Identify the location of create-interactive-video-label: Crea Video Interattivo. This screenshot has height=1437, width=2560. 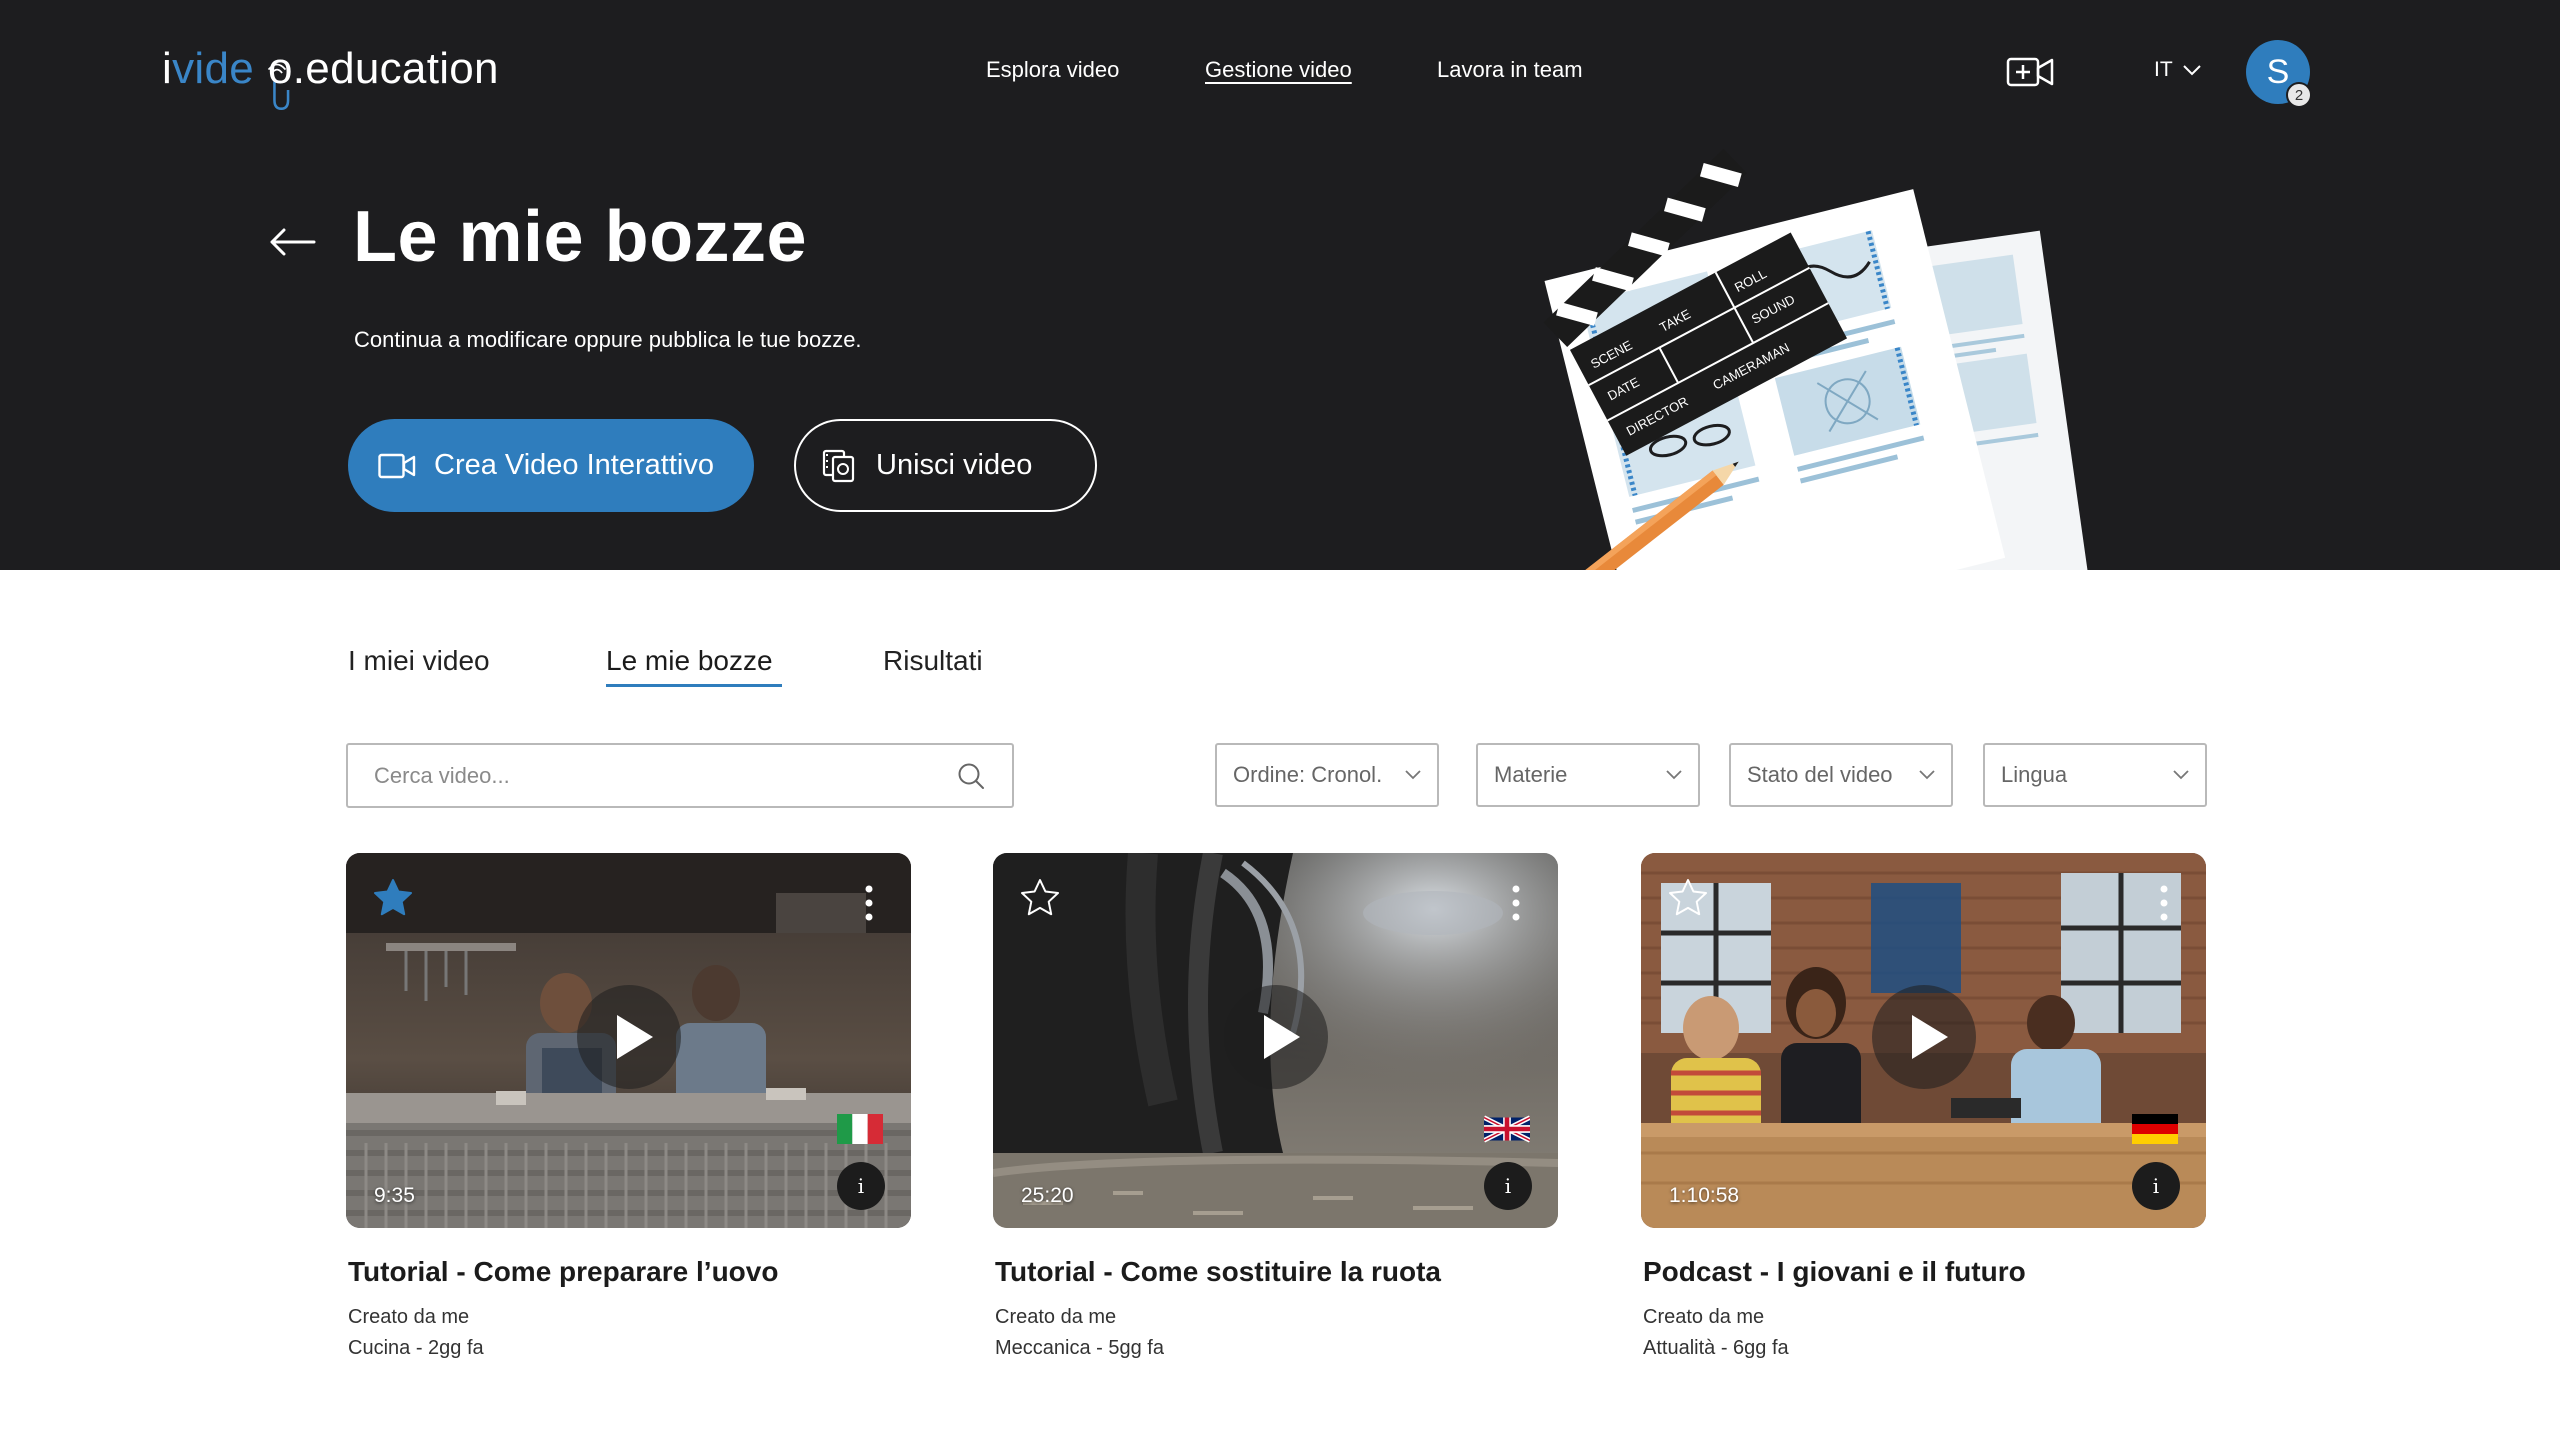
(574, 465).